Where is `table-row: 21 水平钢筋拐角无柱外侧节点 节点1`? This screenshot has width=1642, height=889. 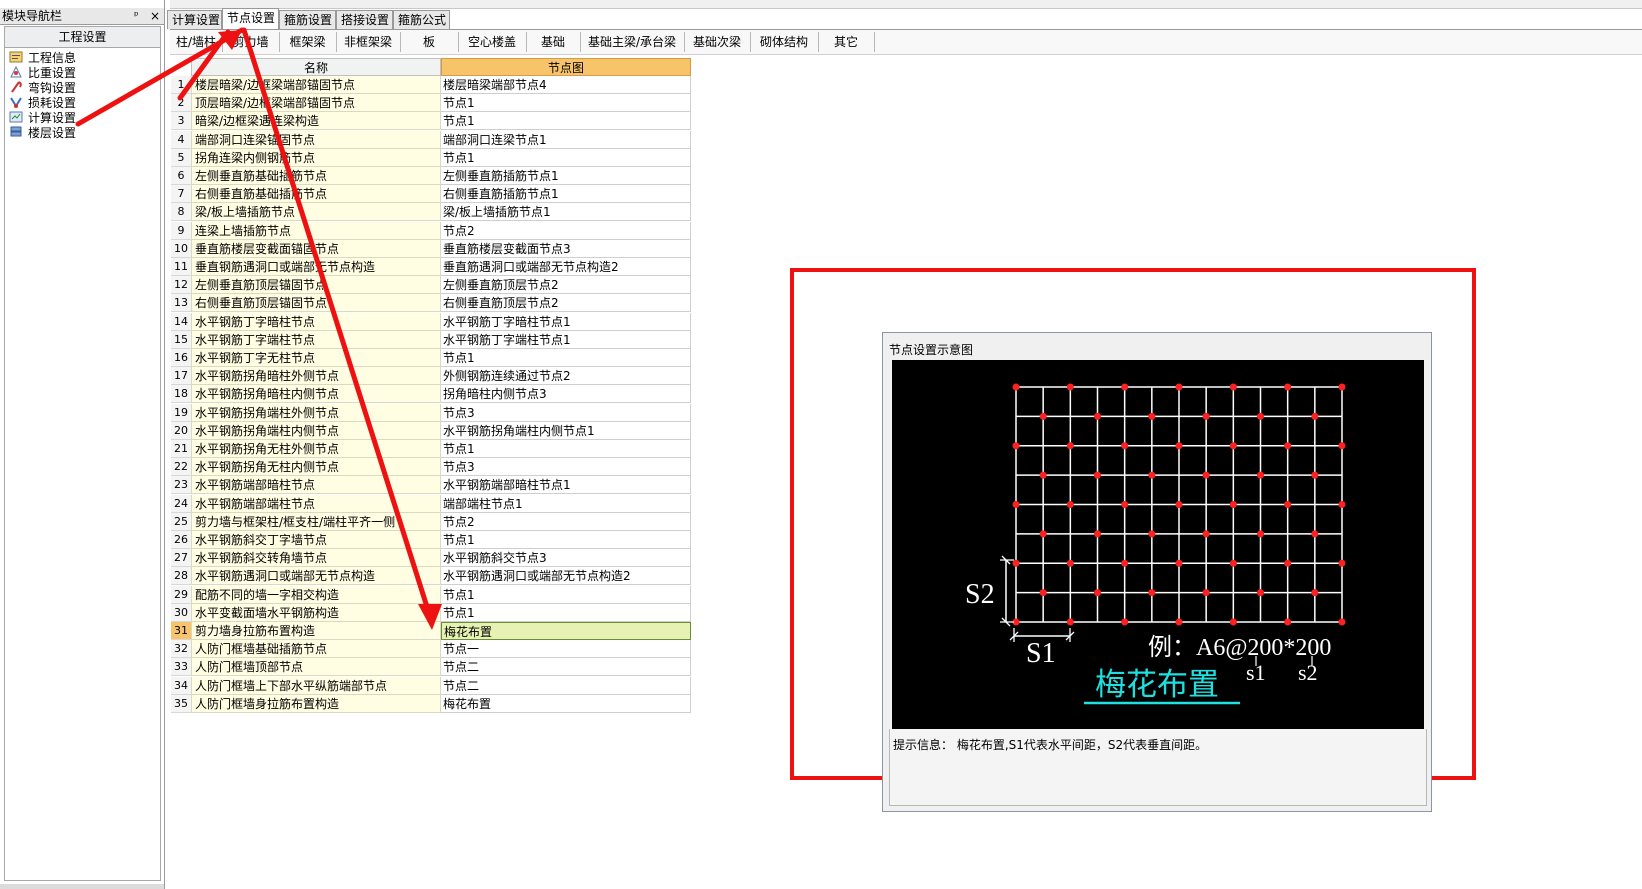
table-row: 21 水平钢筋拐角无柱外侧节点 节点1 is located at coordinates (431, 449).